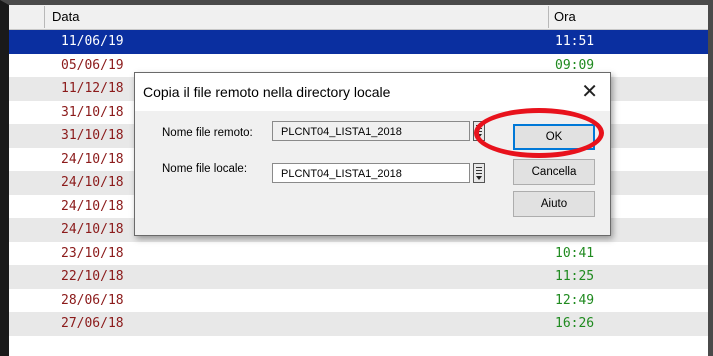 This screenshot has height=356, width=713. Describe the element at coordinates (575, 300) in the screenshot. I see `time-cell: 12:49` at that location.